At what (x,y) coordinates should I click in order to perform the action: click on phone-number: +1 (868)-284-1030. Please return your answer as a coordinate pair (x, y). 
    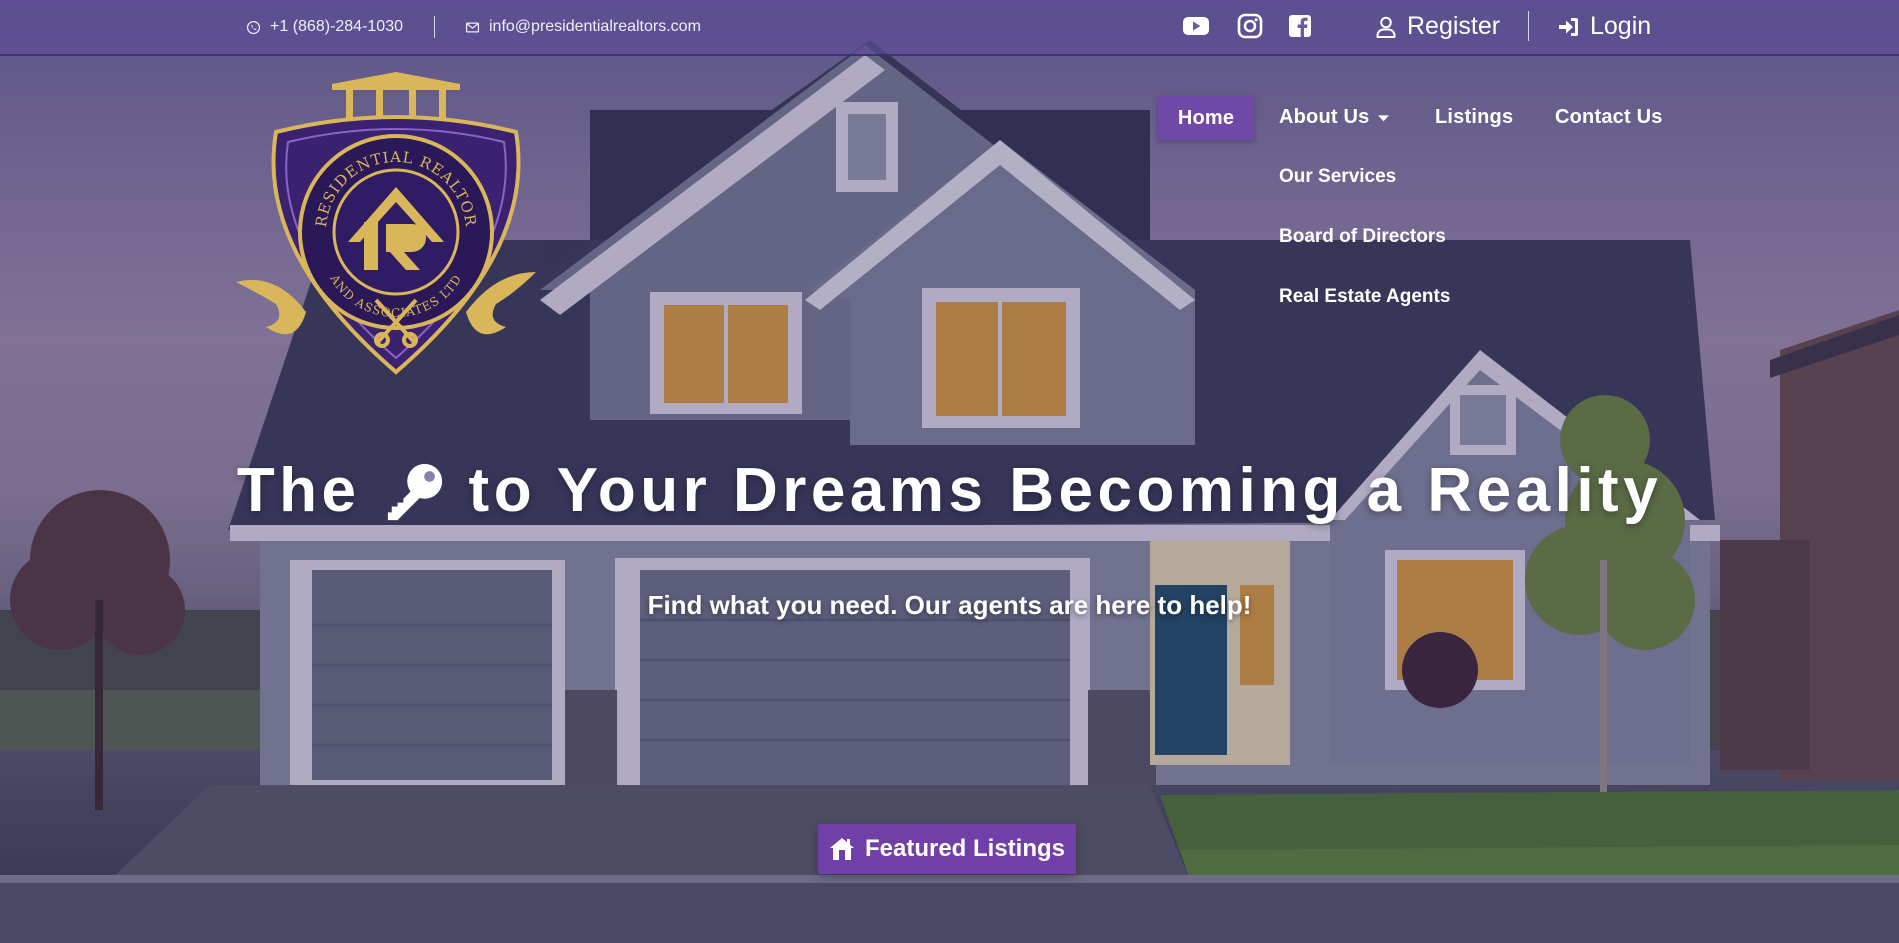
    Looking at the image, I should click on (336, 26).